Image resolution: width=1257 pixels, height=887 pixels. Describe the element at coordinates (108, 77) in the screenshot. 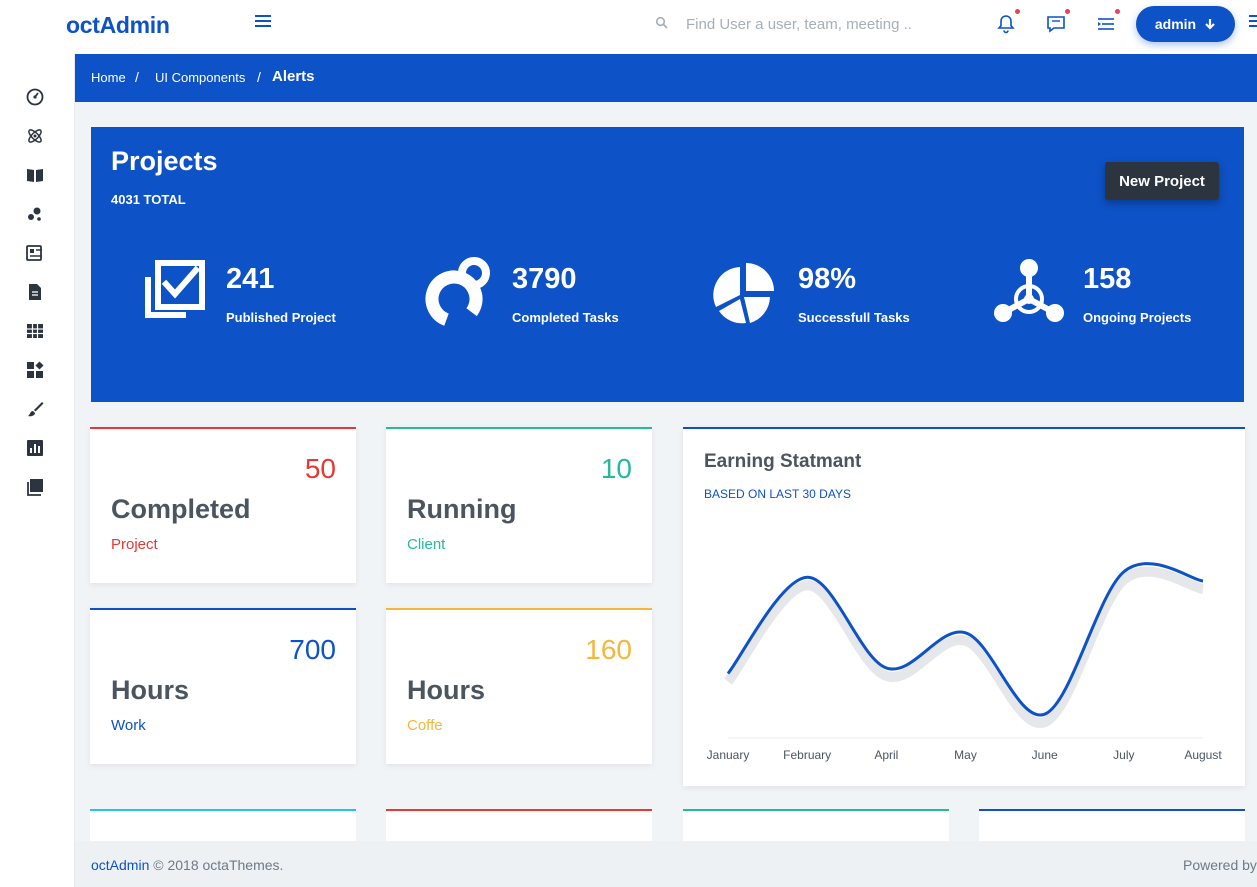

I see `breadcrumb-home: Home` at that location.